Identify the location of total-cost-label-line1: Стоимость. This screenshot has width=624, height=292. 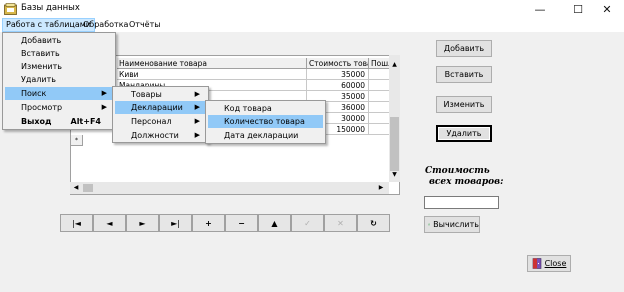
(457, 171).